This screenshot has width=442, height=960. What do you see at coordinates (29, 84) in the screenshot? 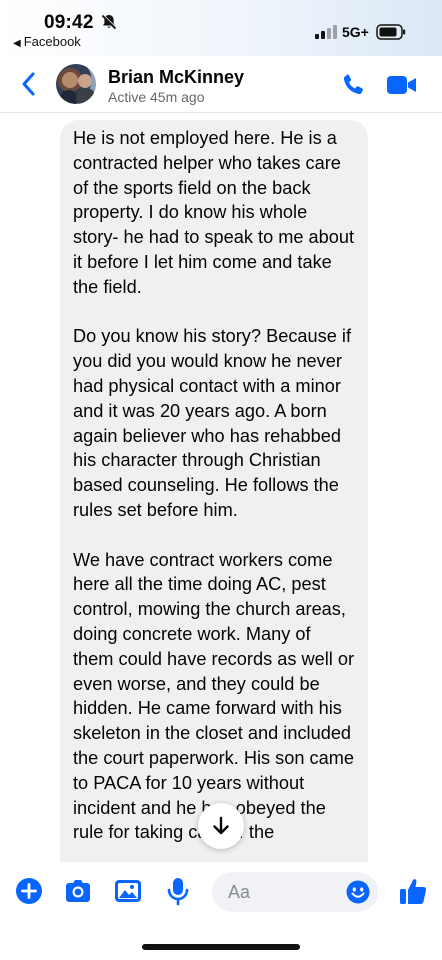
I see `back-chevron-icon` at bounding box center [29, 84].